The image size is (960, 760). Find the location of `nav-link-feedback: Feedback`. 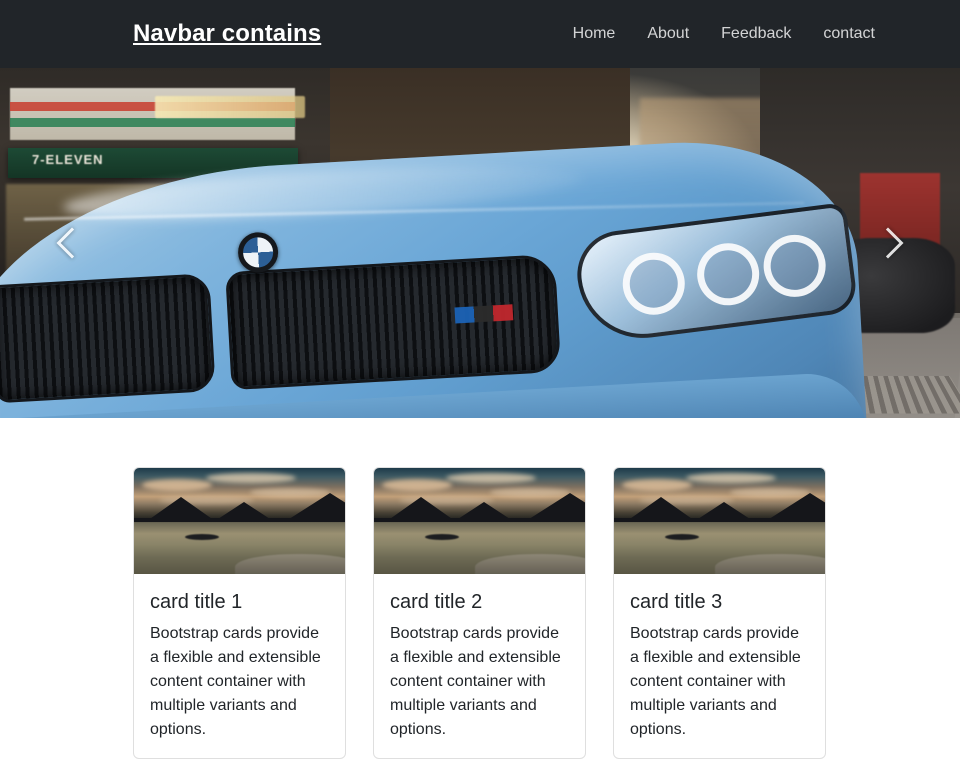

nav-link-feedback: Feedback is located at coordinates (756, 33).